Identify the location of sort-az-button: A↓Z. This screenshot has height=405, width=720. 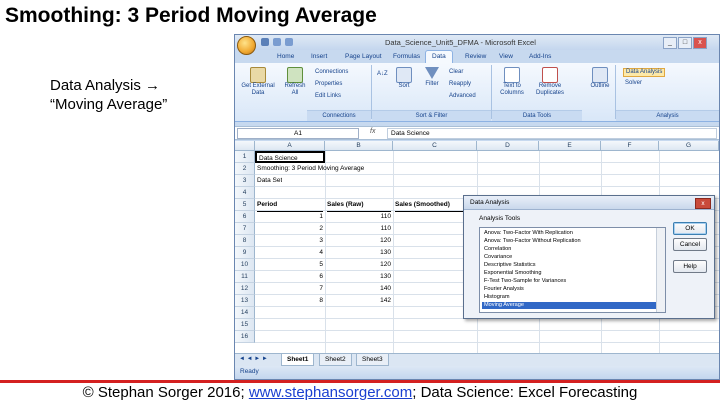
(382, 74).